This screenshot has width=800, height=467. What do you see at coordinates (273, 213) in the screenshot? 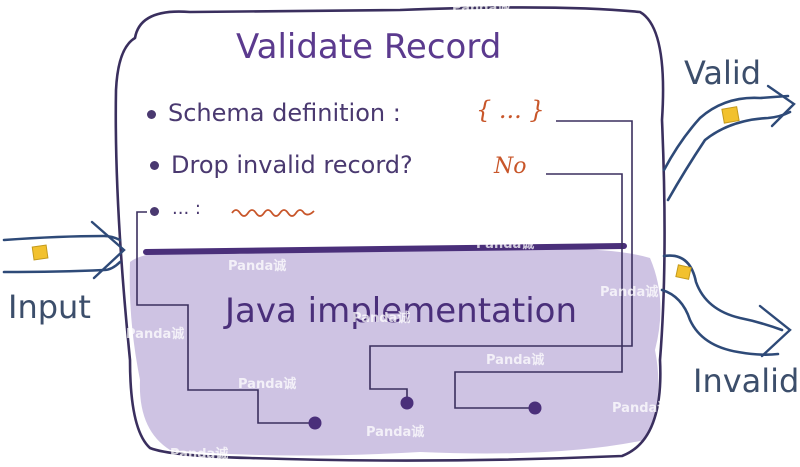
I see `handwritten-squiggle` at bounding box center [273, 213].